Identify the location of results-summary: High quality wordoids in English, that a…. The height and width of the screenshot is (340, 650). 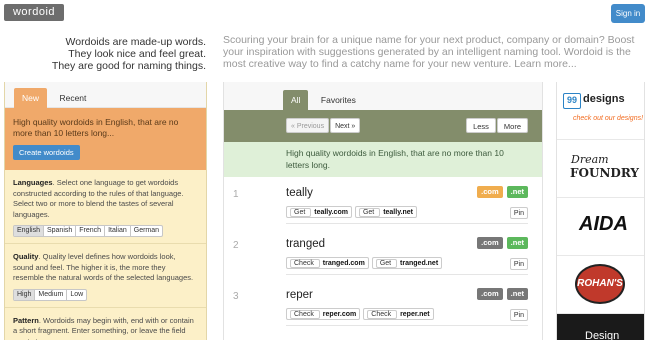
(383, 159).